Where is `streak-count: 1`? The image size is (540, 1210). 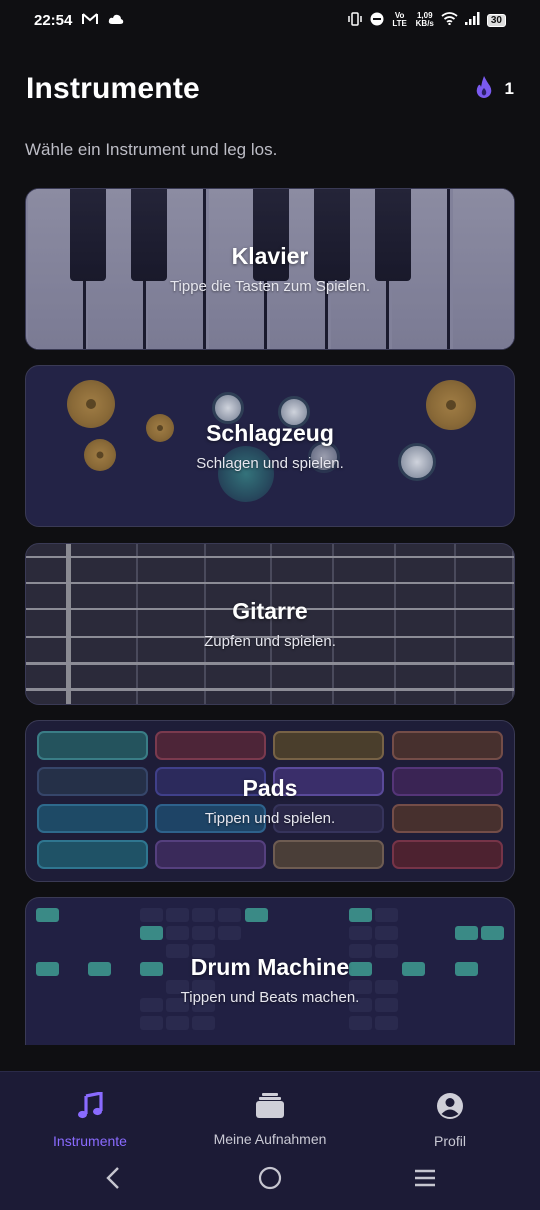 streak-count: 1 is located at coordinates (509, 88).